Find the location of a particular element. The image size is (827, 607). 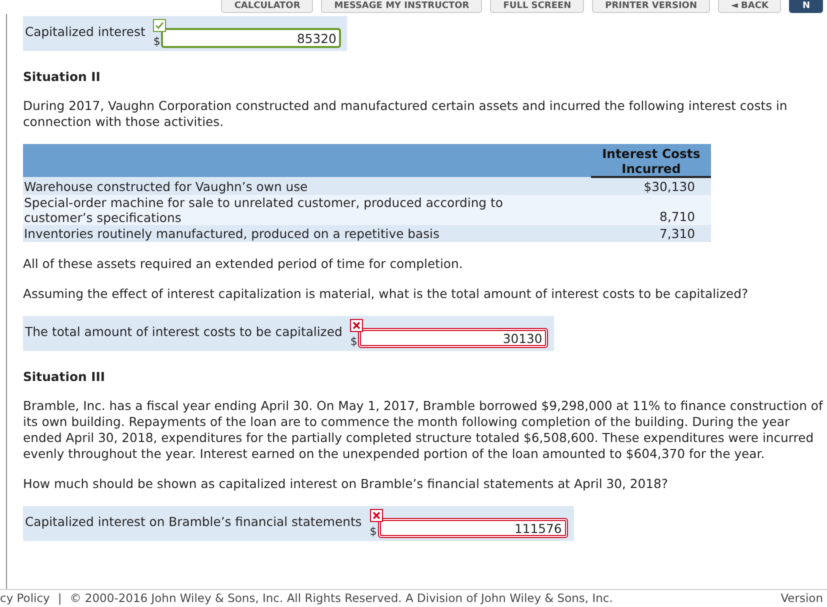

footer-link: cy Policy is located at coordinates (25, 599).